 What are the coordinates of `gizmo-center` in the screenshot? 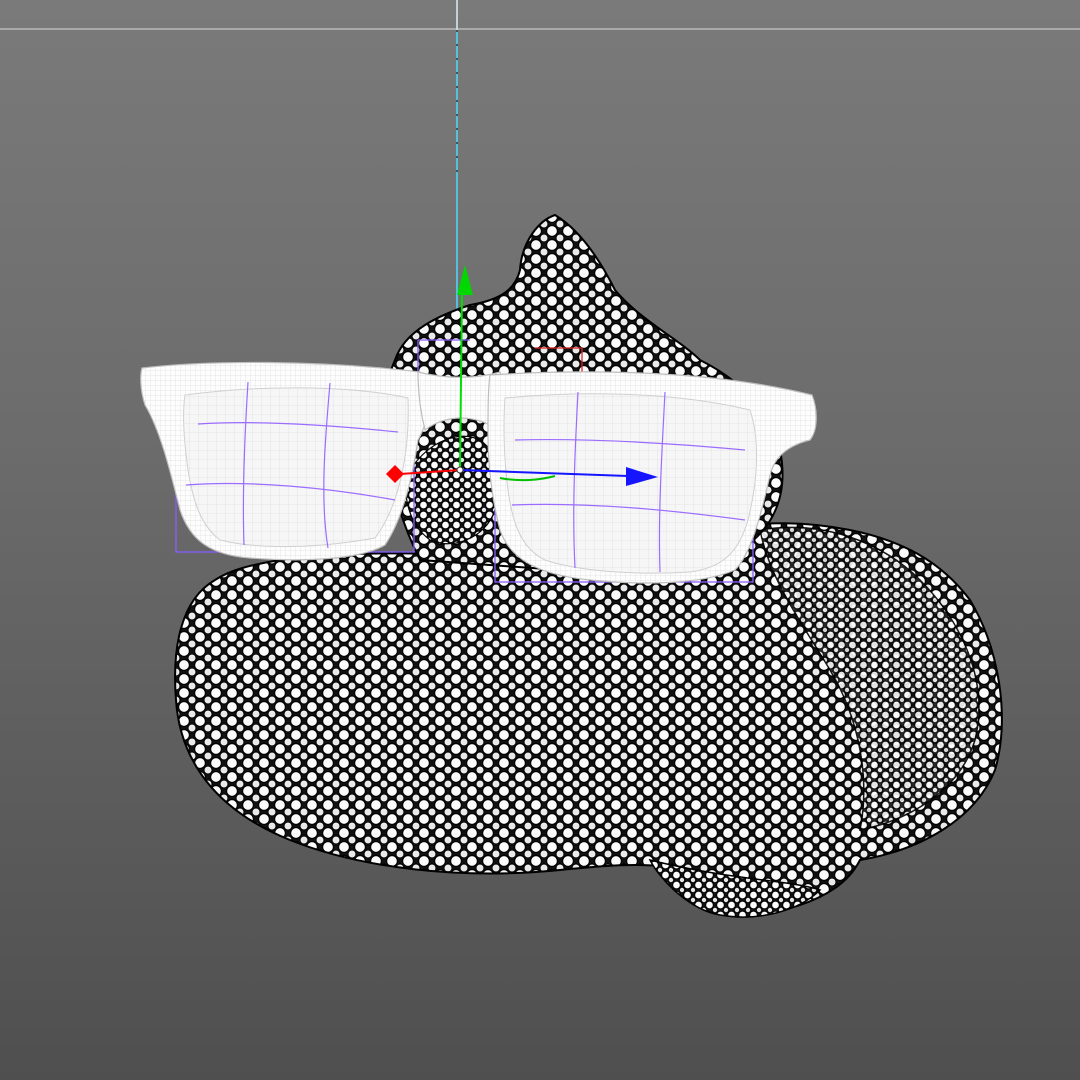 It's located at (460, 470).